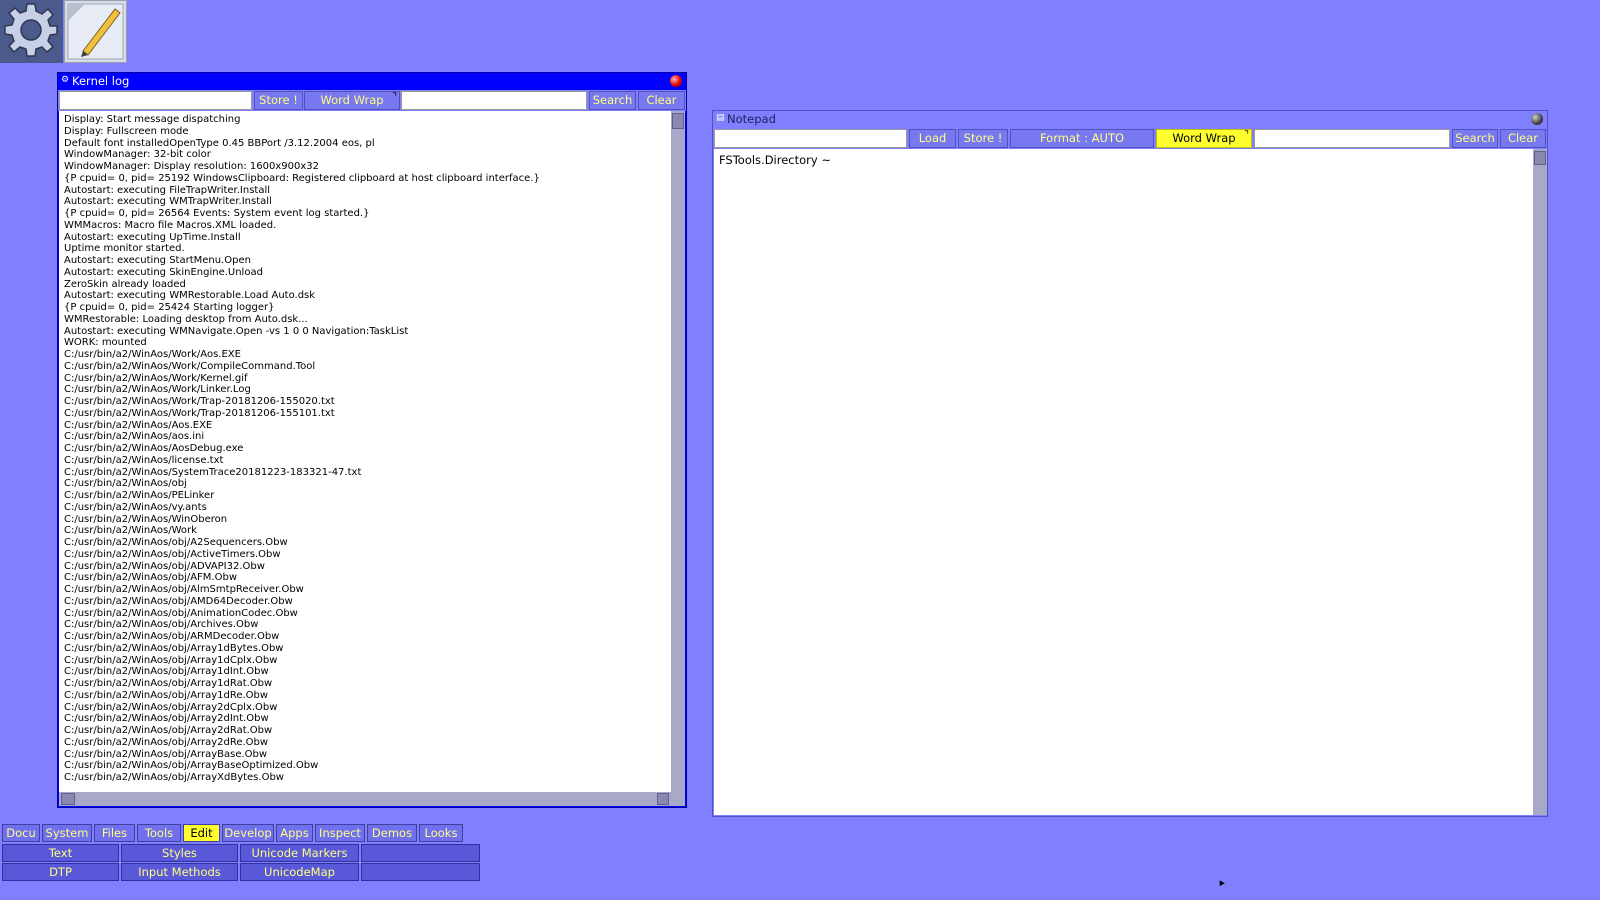 The width and height of the screenshot is (1600, 900). I want to click on log-line: C:/usr/bin/a2/WinAos/obj/ADVAPI32.Obw, so click(164, 566).